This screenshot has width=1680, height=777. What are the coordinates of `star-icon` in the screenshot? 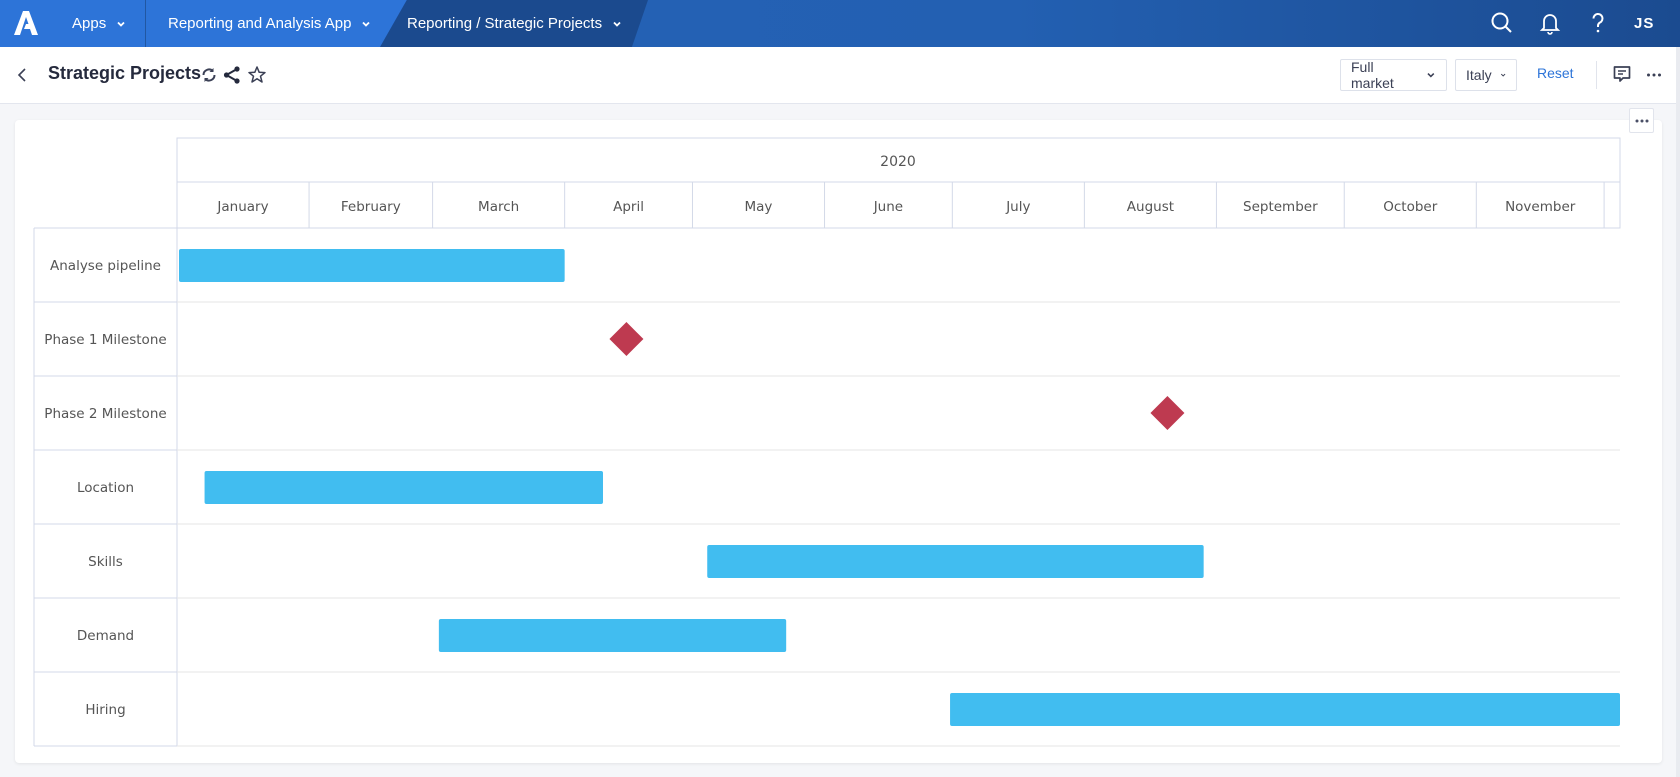 It's located at (257, 75).